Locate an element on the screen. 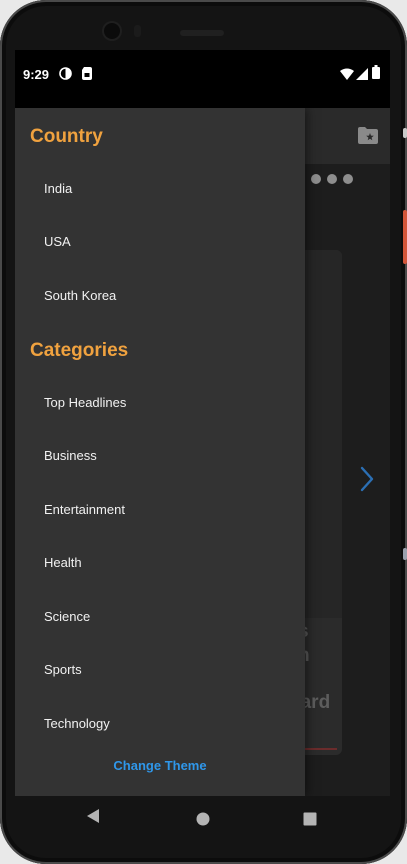  change-theme-button: Change Theme is located at coordinates (160, 765).